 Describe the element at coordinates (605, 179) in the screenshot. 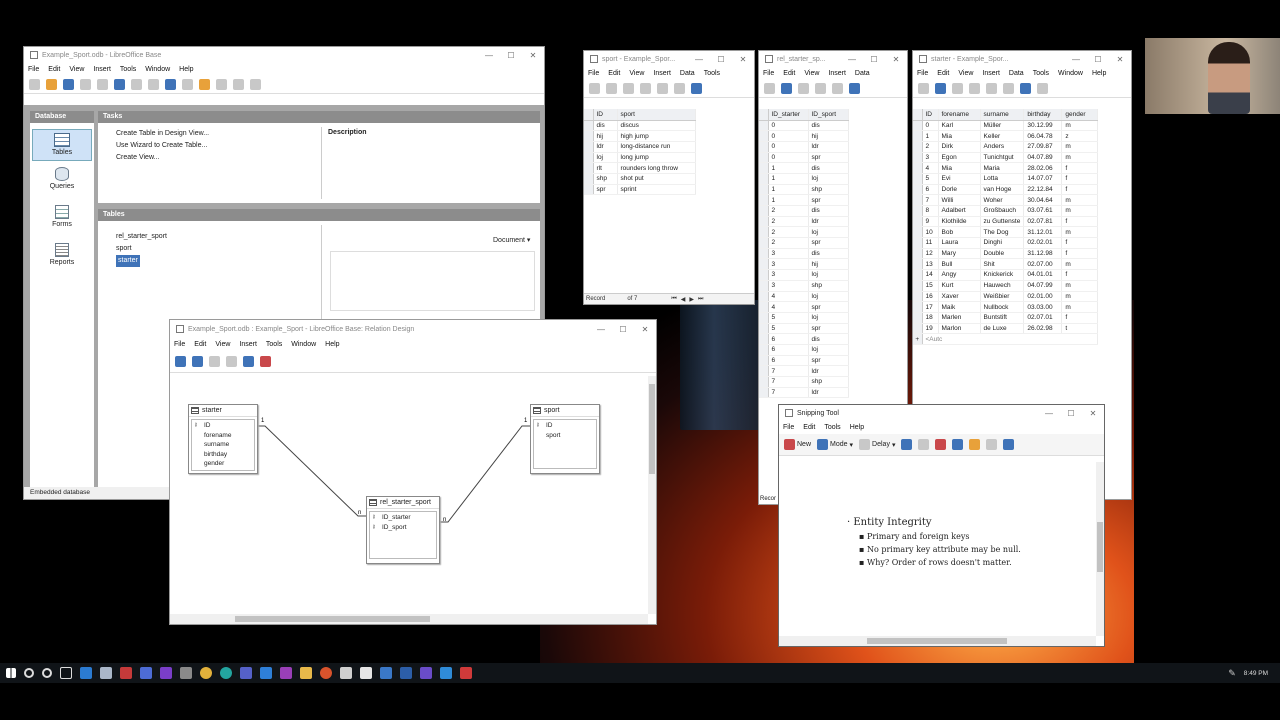

I see `sport-cell: shp` at that location.